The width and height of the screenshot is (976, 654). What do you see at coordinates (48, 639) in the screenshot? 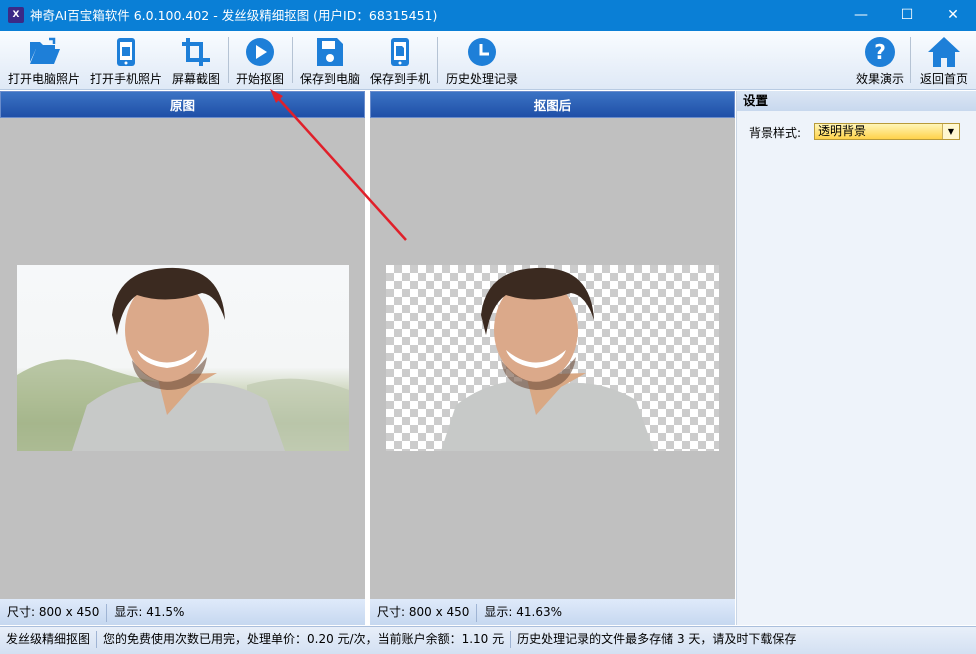
I see `status-mode: 发丝级精细抠图` at bounding box center [48, 639].